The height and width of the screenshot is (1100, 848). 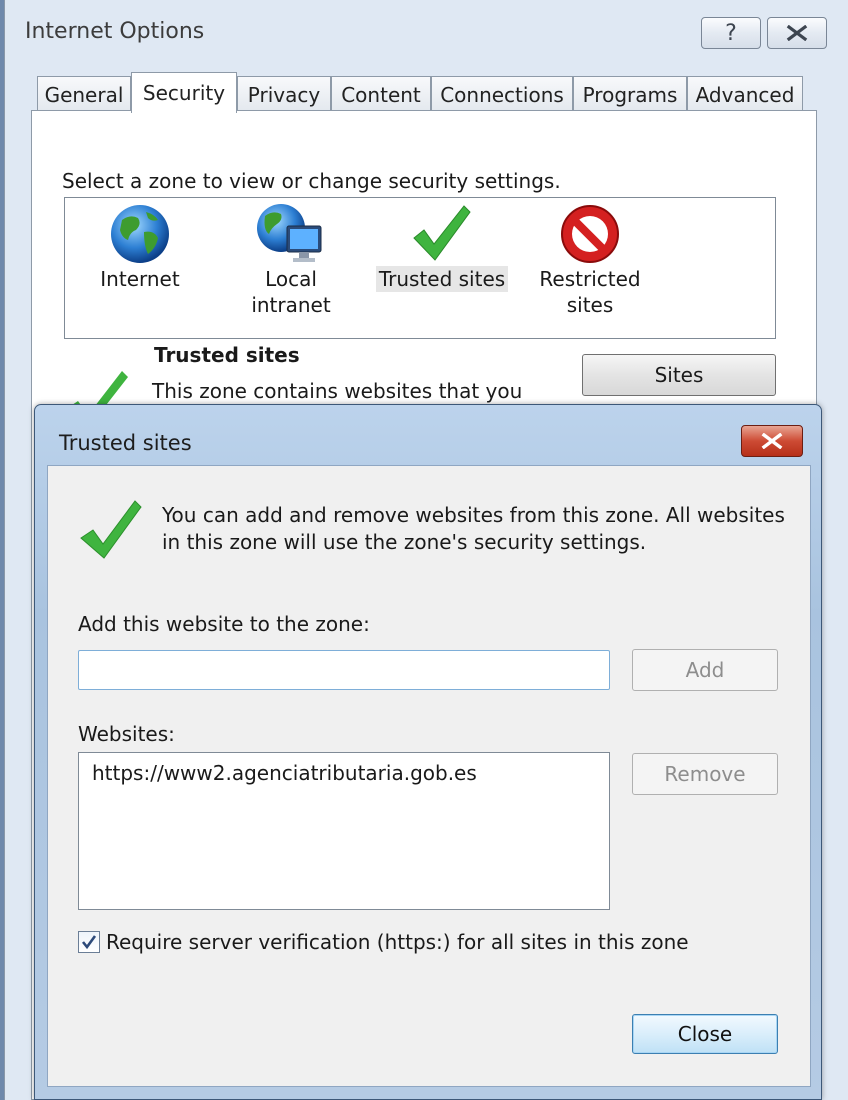 What do you see at coordinates (745, 94) in the screenshot?
I see `tab-advanced: Advanced` at bounding box center [745, 94].